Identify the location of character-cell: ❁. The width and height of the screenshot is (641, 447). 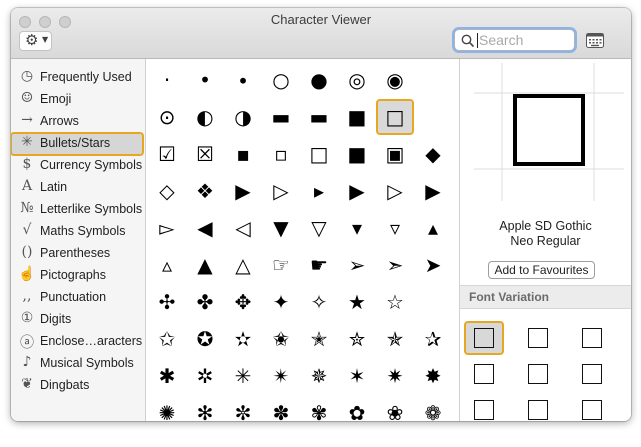
(433, 408).